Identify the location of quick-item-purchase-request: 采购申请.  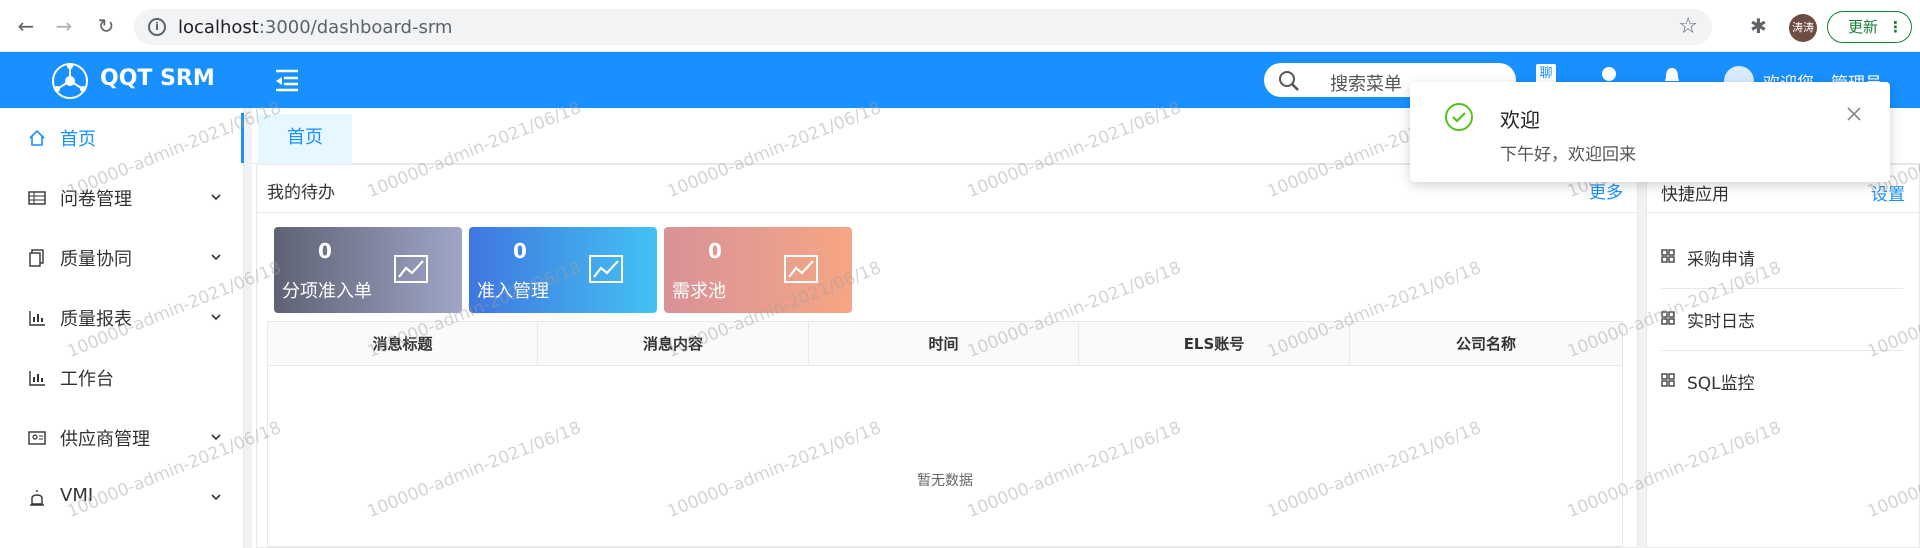
(1782, 258).